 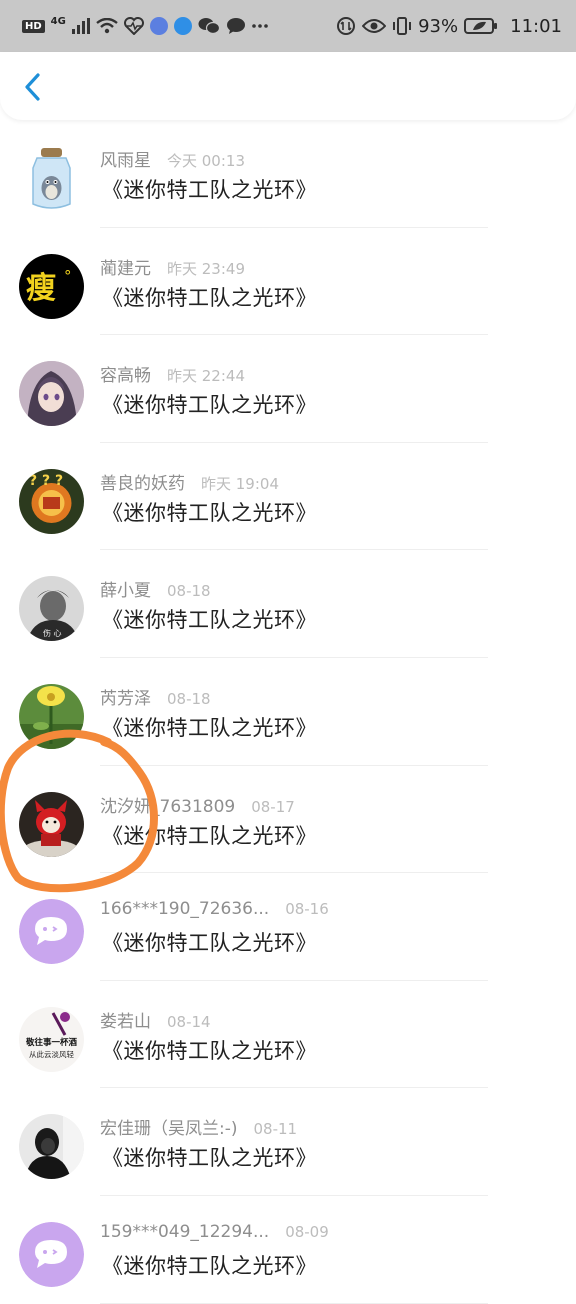 What do you see at coordinates (51, 501) in the screenshot?
I see `avatar: ? ? ?` at bounding box center [51, 501].